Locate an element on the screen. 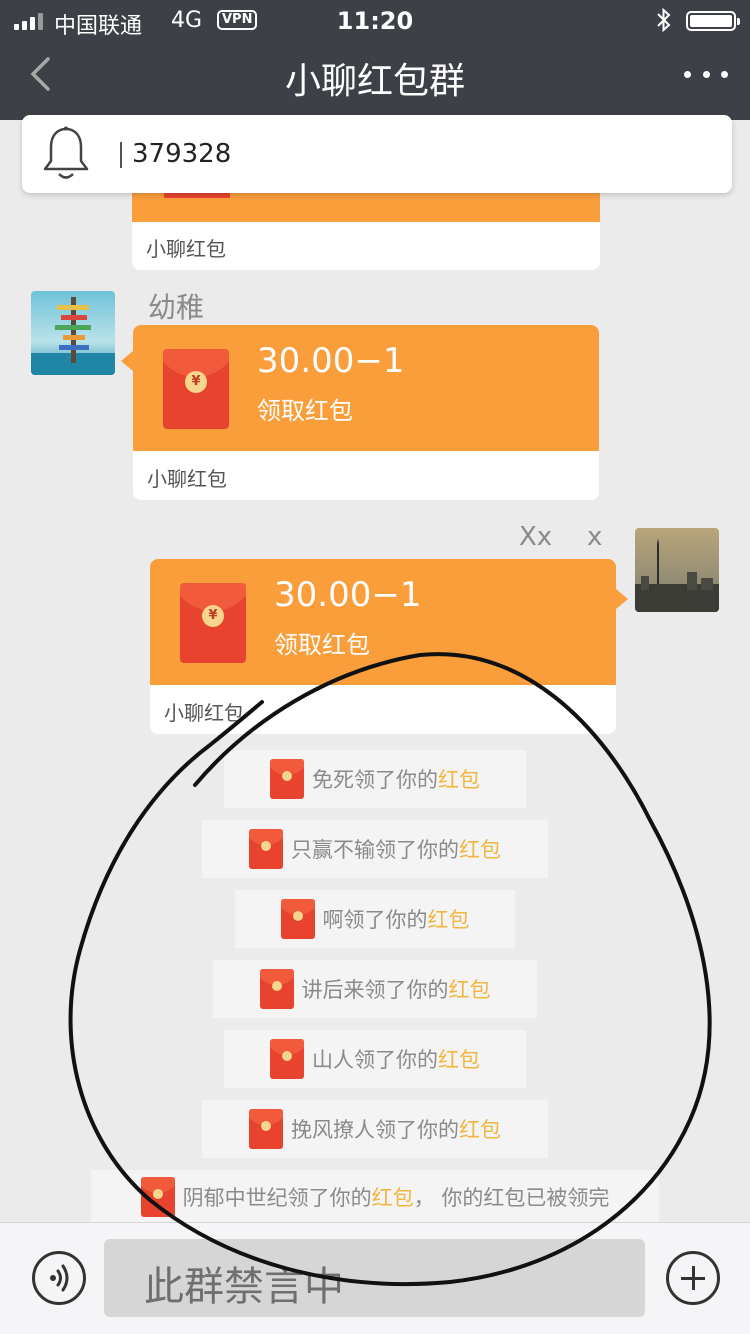 This screenshot has height=1334, width=750. more-button is located at coordinates (706, 74).